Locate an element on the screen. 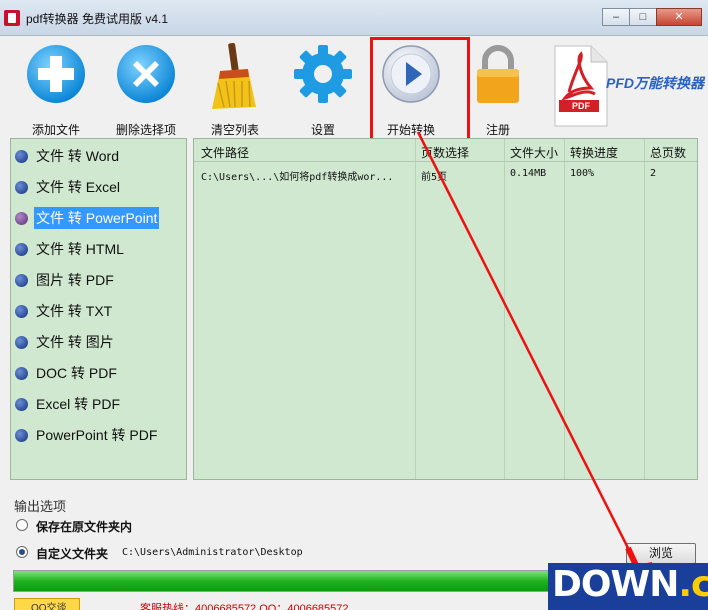 This screenshot has height=610, width=708. watermark-text: DOWN.cc is located at coordinates (630, 584).